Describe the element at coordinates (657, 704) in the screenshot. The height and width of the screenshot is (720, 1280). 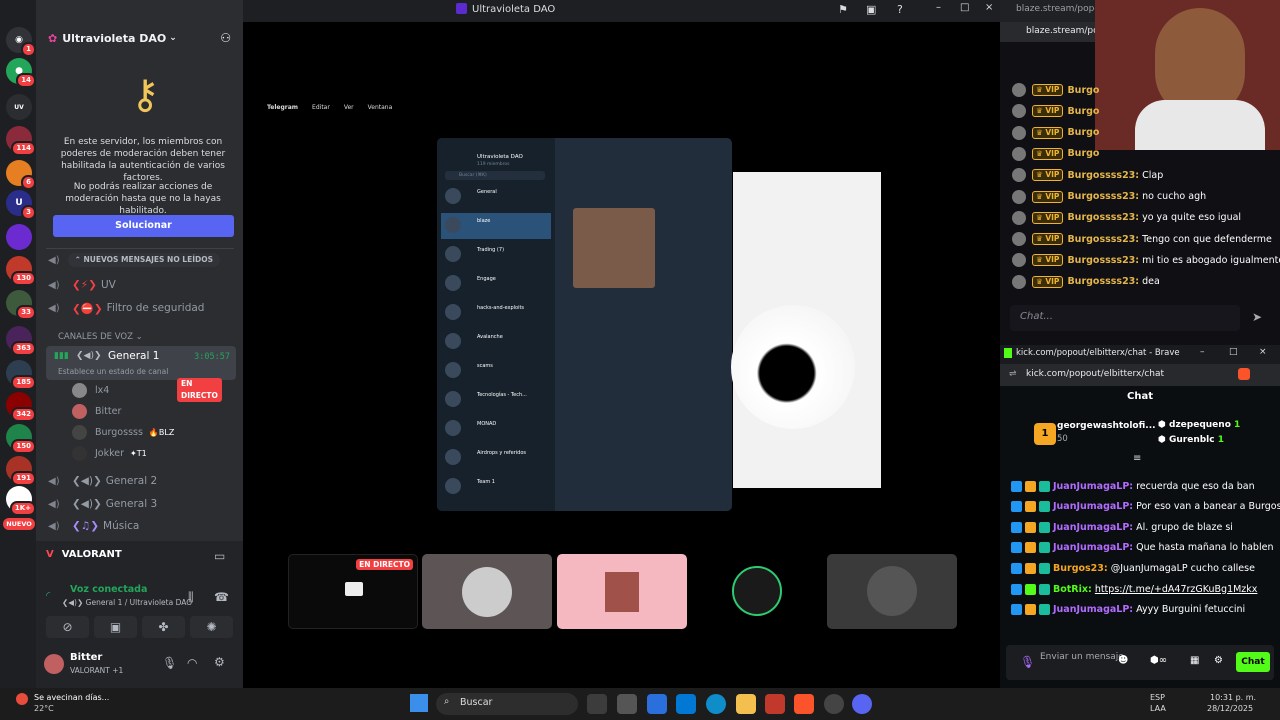
I see `copilot-icon` at that location.